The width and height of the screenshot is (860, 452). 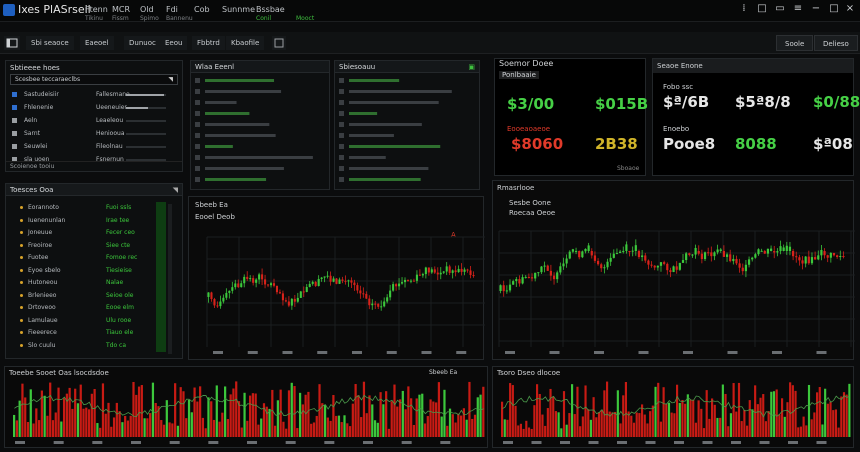 What do you see at coordinates (109, 146) in the screenshot?
I see `row-value: Fileolnau` at bounding box center [109, 146].